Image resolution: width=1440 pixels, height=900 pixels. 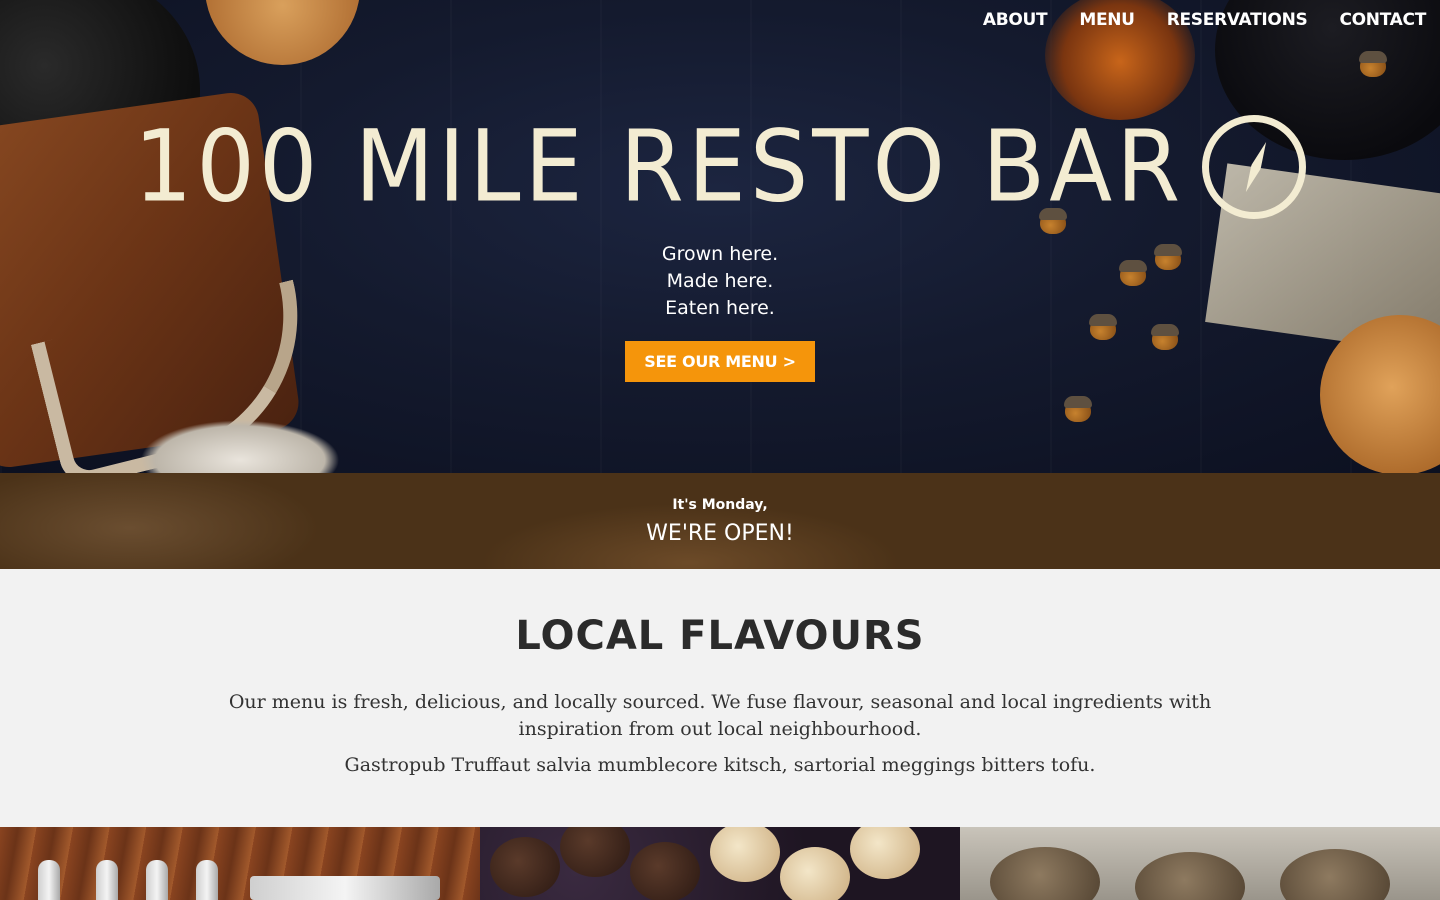 I want to click on status-open: WE'RE OPEN!, so click(x=720, y=533).